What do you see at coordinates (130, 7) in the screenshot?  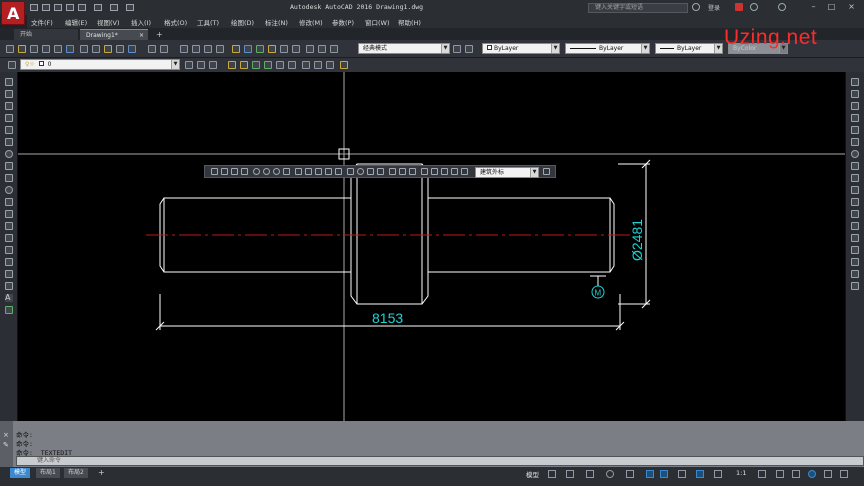 I see `customize-qat-icon` at bounding box center [130, 7].